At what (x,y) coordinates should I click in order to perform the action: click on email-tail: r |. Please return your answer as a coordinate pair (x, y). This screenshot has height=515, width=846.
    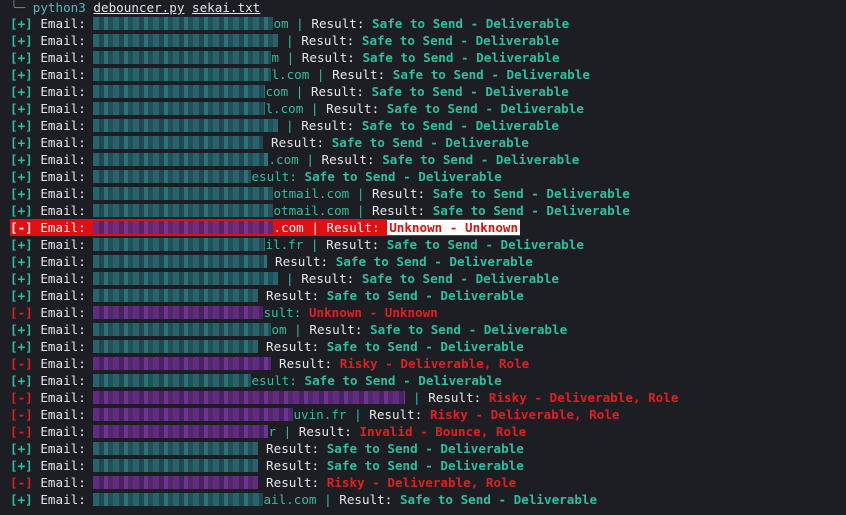
    Looking at the image, I should click on (283, 431).